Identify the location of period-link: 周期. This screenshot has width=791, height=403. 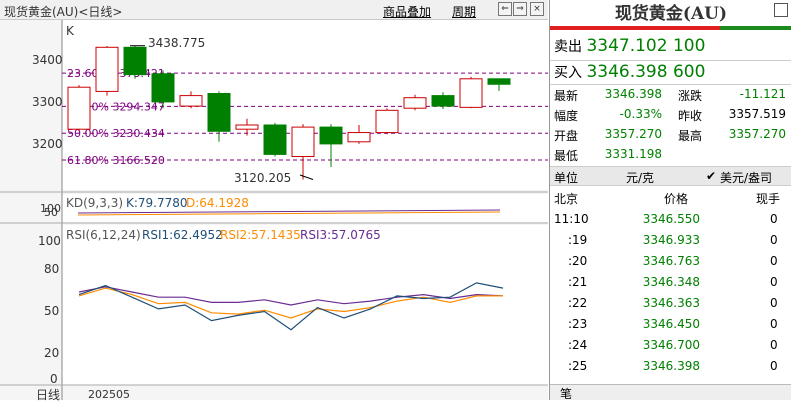
(464, 11).